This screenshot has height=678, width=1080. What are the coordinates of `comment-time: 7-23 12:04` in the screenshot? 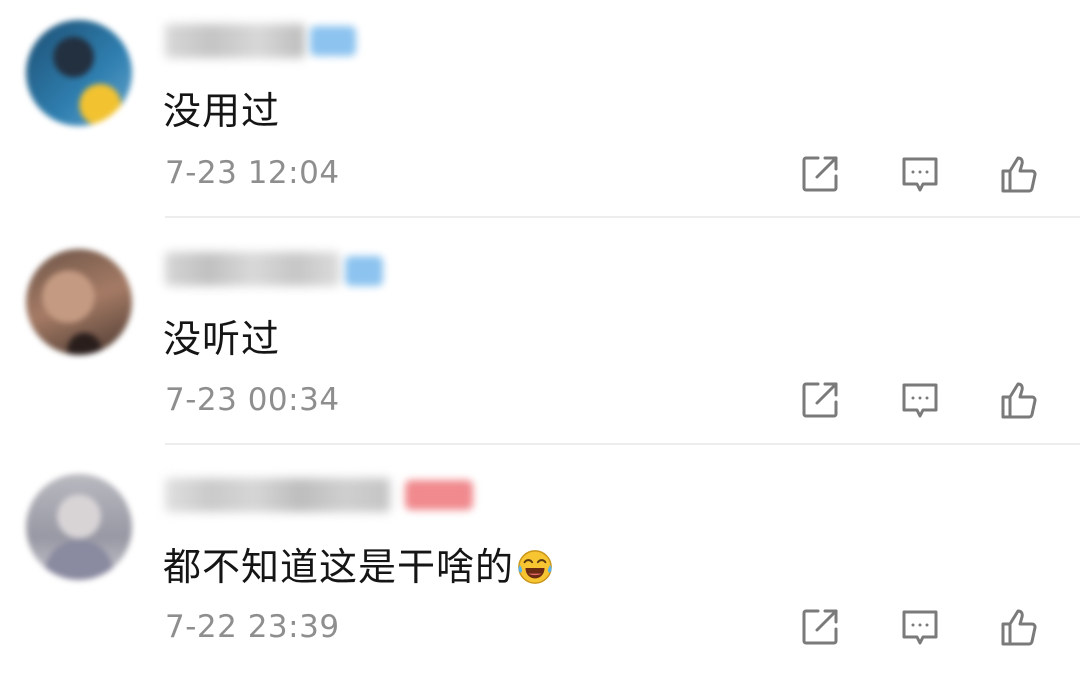 It's located at (252, 173).